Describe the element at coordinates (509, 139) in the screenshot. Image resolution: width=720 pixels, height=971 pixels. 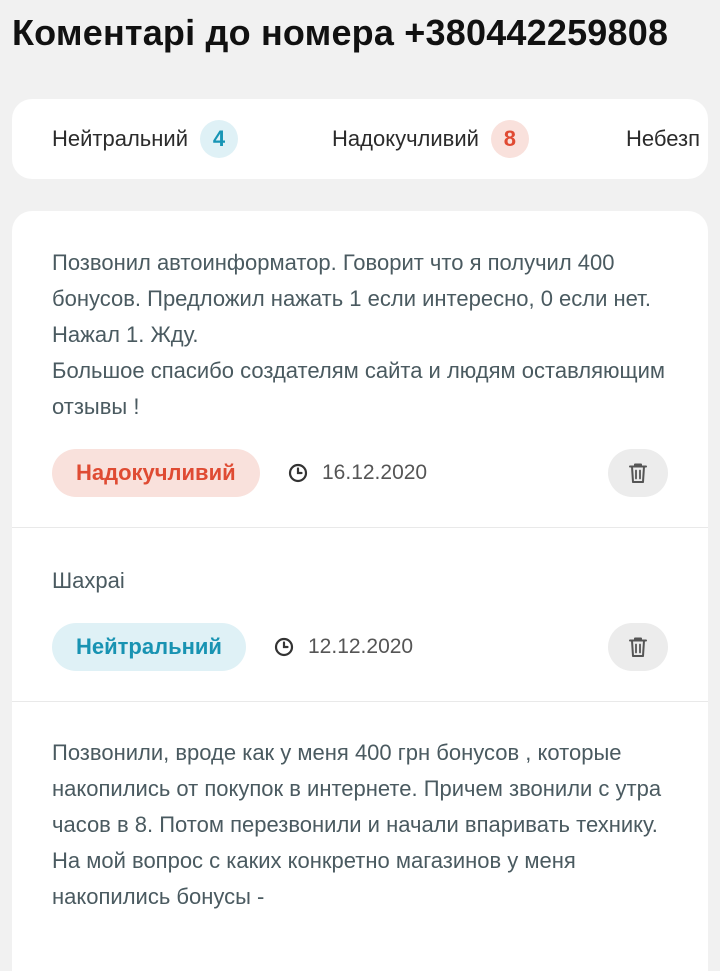
I see `filter-count-badge: 8` at that location.